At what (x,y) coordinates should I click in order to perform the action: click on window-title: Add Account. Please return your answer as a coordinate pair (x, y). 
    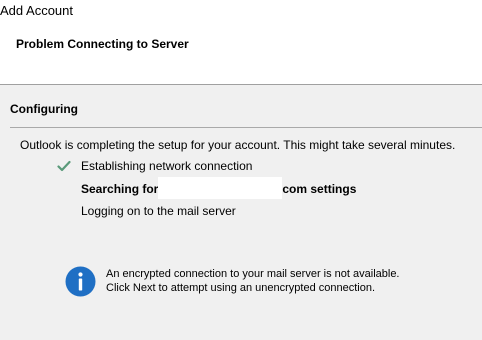
    Looking at the image, I should click on (36, 10).